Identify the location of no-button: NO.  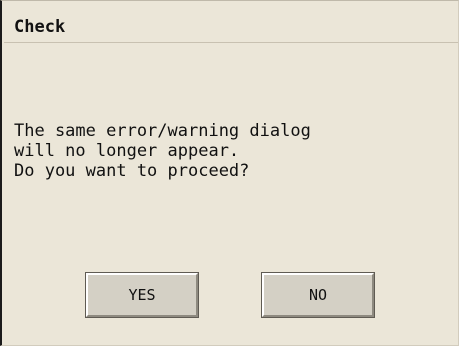
(318, 295).